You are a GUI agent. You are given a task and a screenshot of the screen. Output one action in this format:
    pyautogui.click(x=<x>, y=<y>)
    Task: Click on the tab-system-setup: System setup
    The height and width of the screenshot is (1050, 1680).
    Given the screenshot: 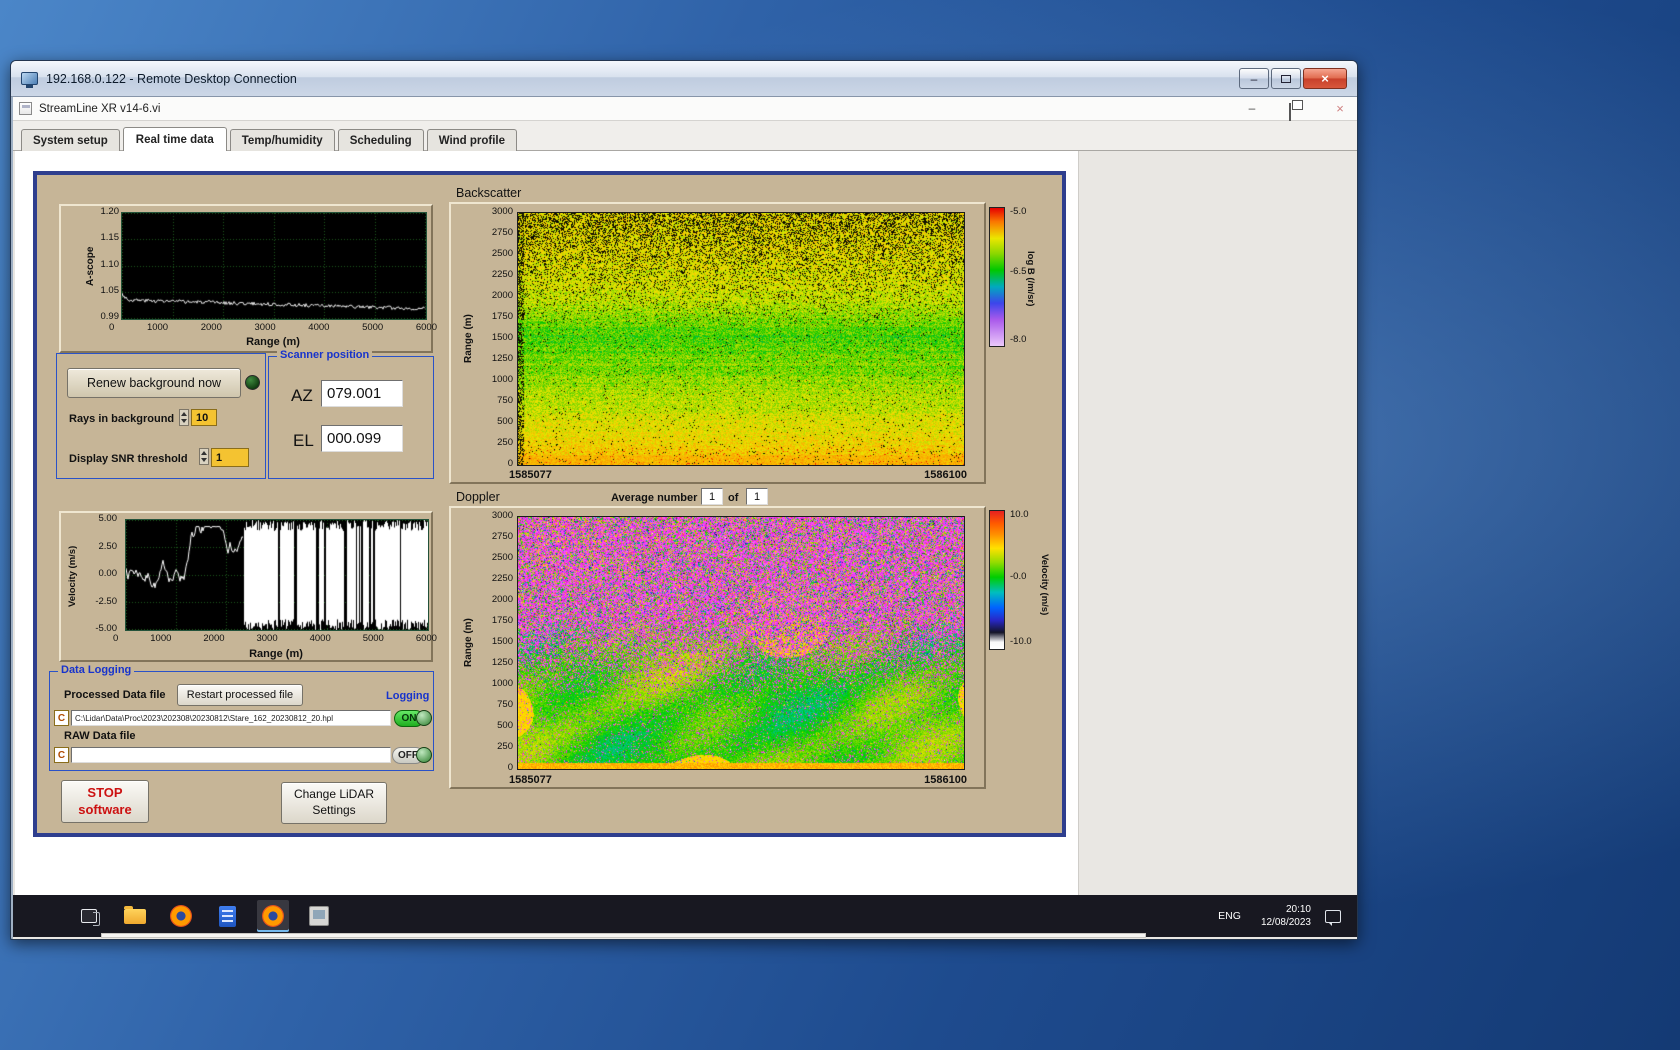 What is the action you would take?
    pyautogui.click(x=70, y=140)
    